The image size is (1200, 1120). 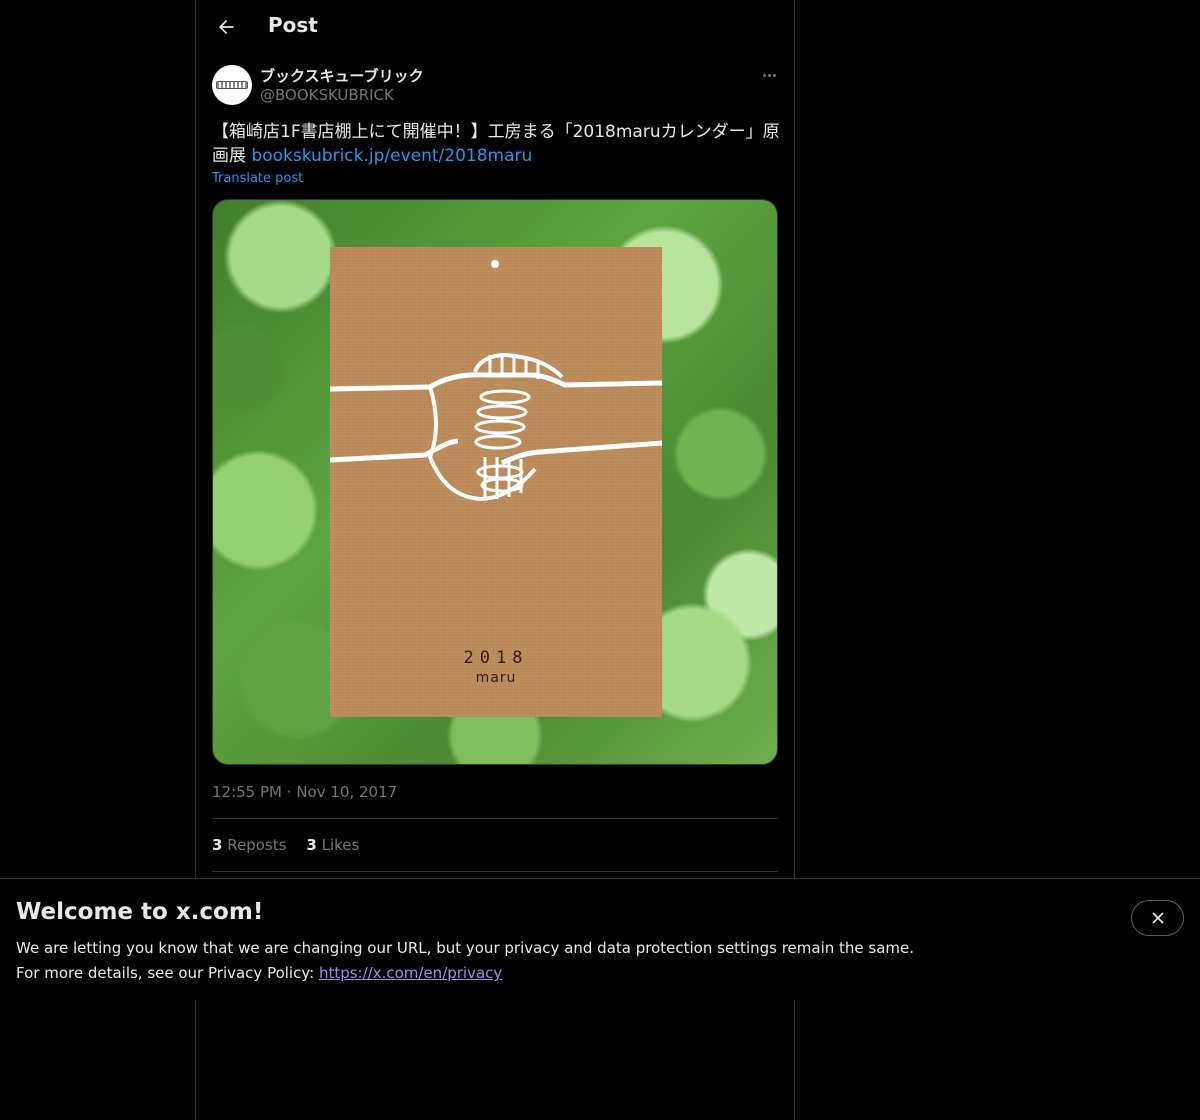 What do you see at coordinates (327, 95) in the screenshot?
I see `author-handle: @BOOKSKUBRICK` at bounding box center [327, 95].